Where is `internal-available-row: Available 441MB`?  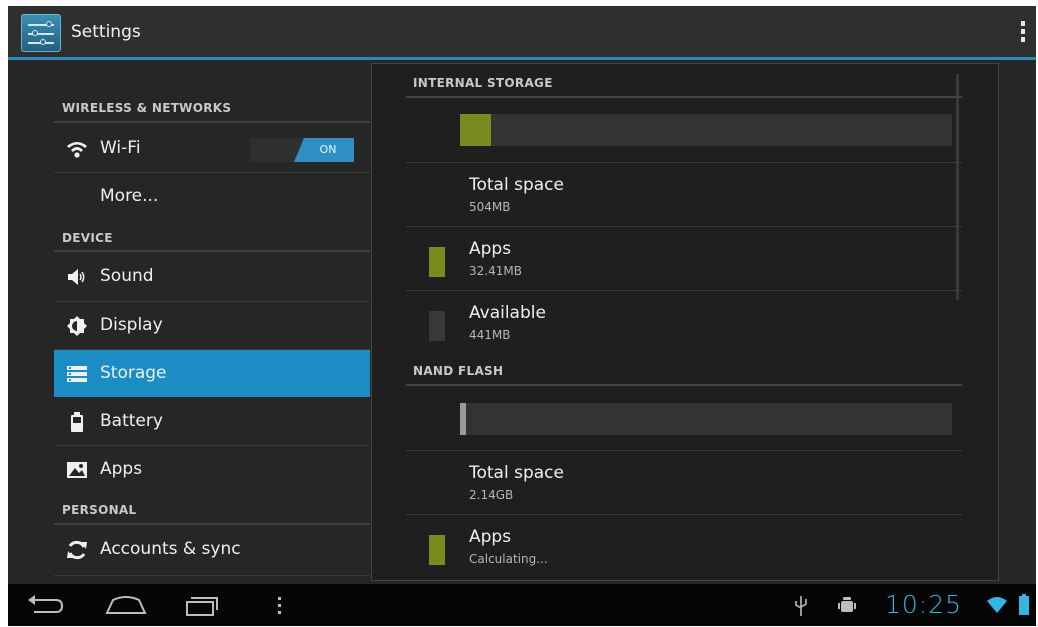 internal-available-row: Available 441MB is located at coordinates (684, 322).